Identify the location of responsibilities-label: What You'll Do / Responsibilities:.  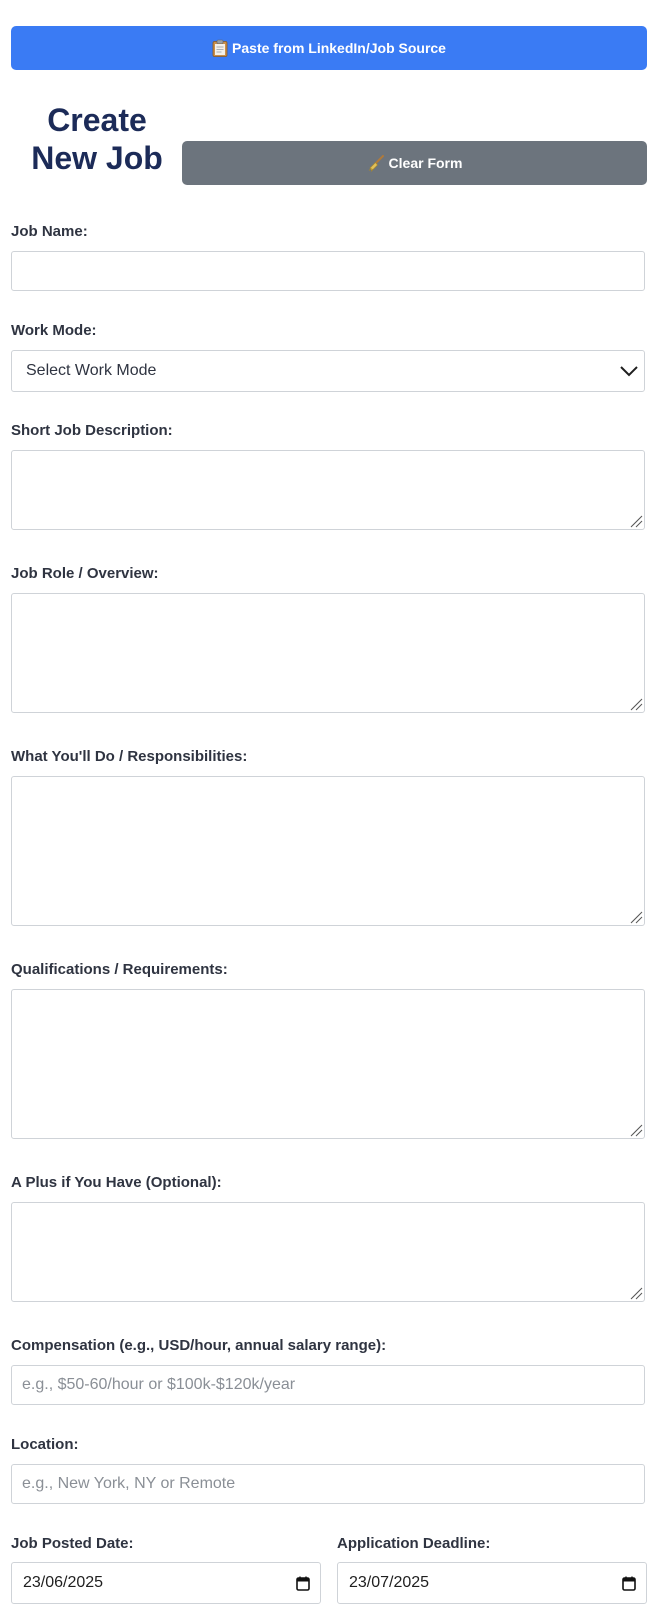
(129, 756).